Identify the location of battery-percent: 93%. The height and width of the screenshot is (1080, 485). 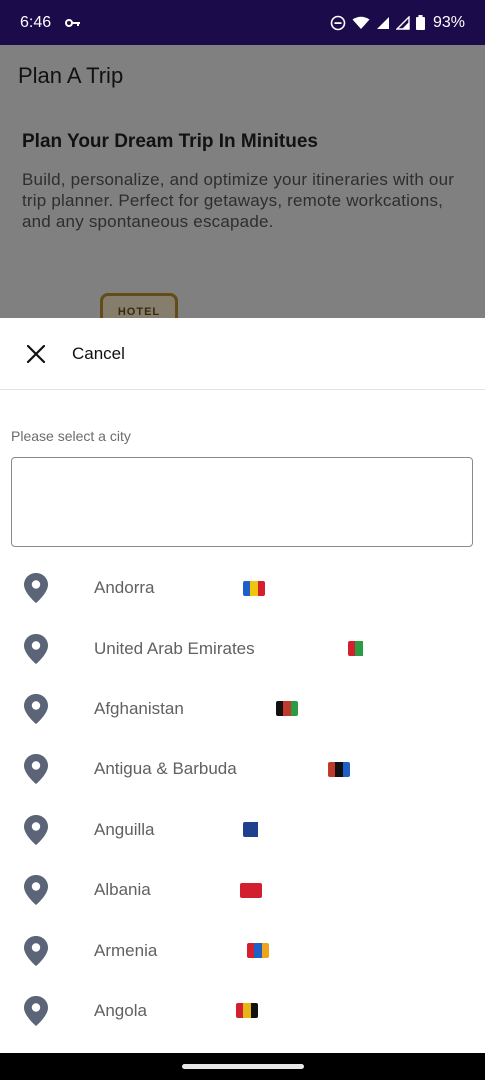
(448, 22).